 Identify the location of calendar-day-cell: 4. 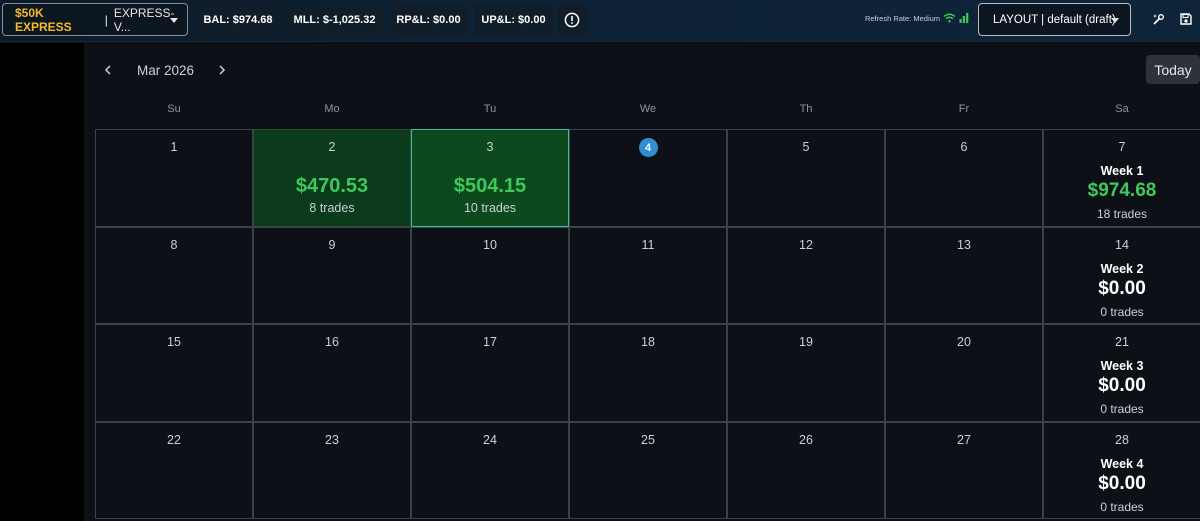
(648, 178).